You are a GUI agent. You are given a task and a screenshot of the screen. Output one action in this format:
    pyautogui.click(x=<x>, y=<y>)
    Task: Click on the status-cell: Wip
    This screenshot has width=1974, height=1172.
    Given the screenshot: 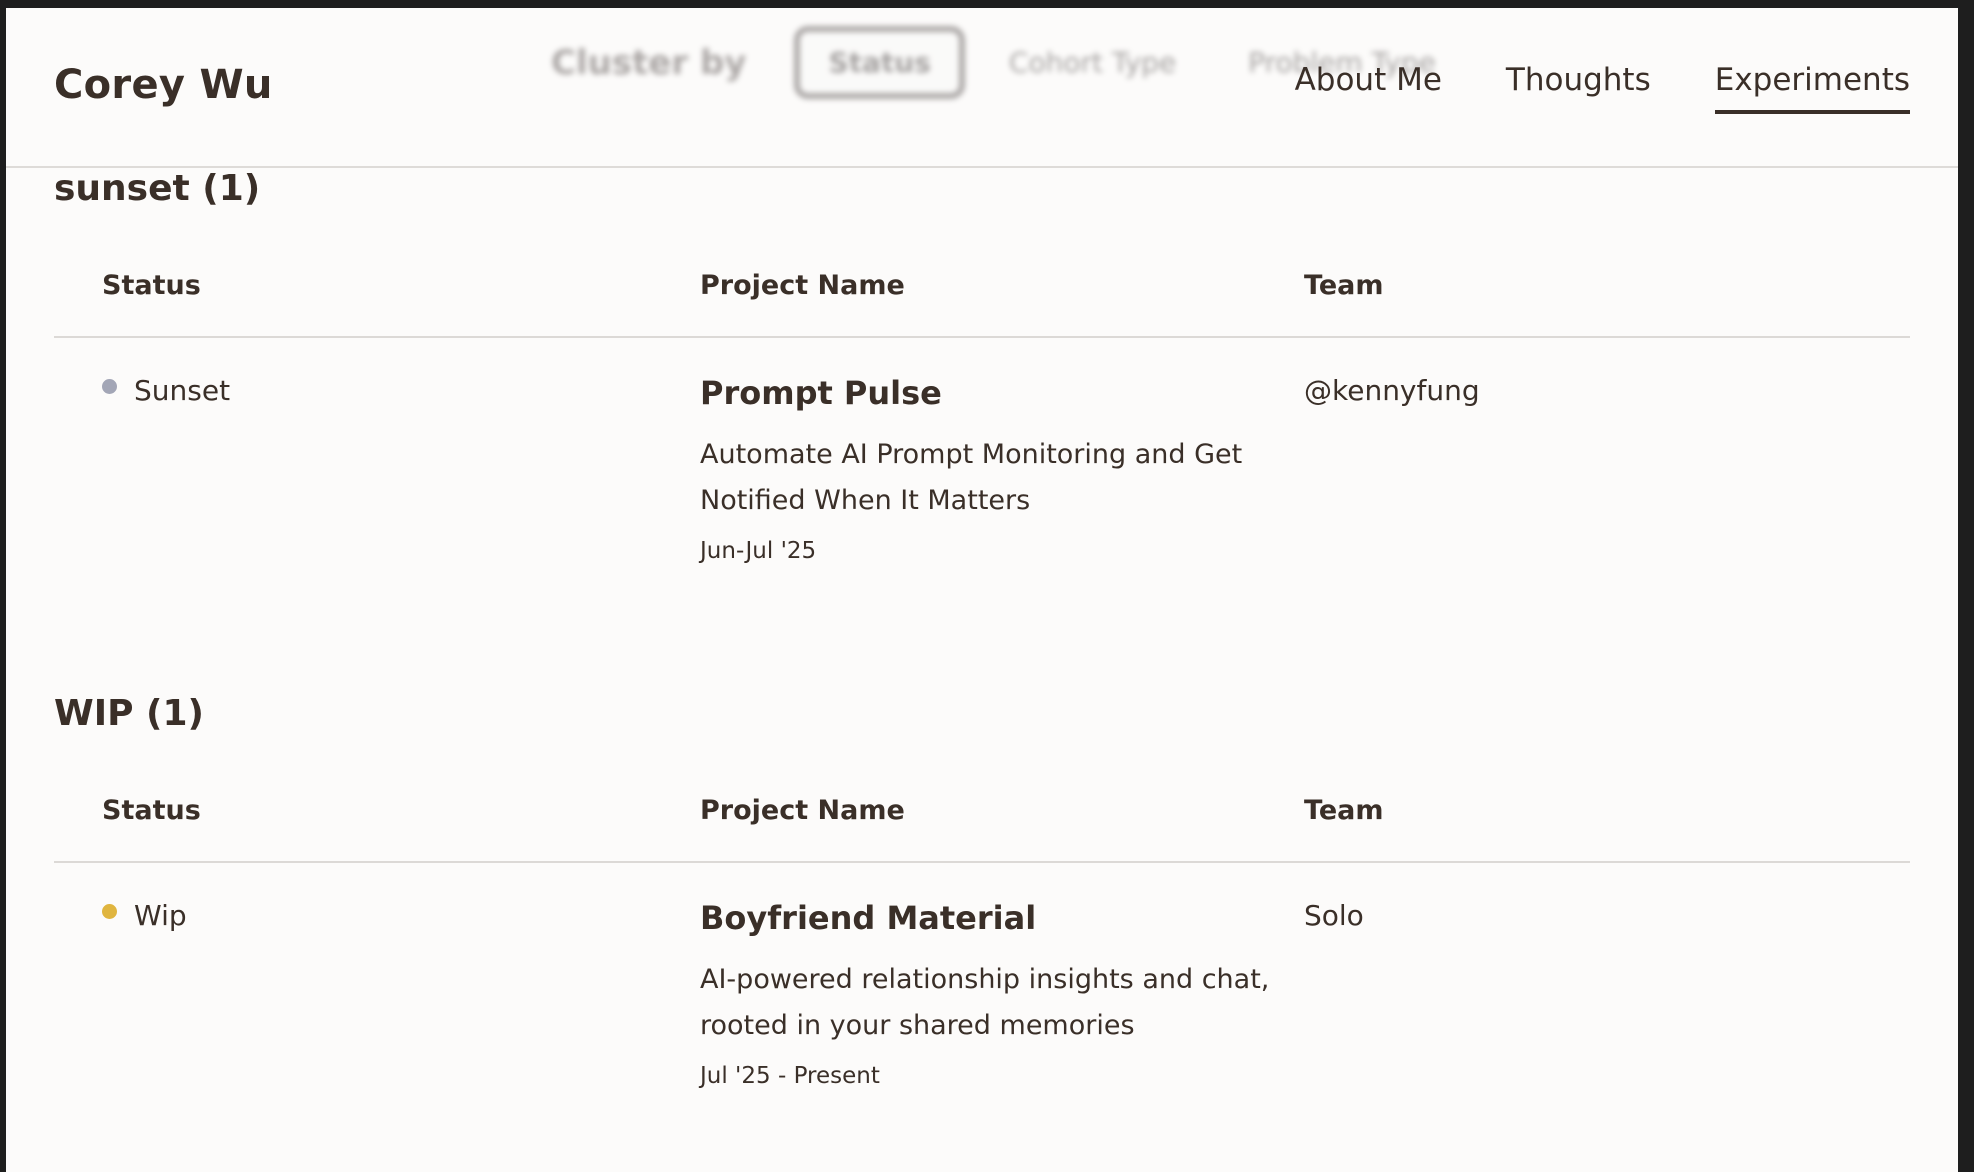 What is the action you would take?
    pyautogui.click(x=144, y=915)
    